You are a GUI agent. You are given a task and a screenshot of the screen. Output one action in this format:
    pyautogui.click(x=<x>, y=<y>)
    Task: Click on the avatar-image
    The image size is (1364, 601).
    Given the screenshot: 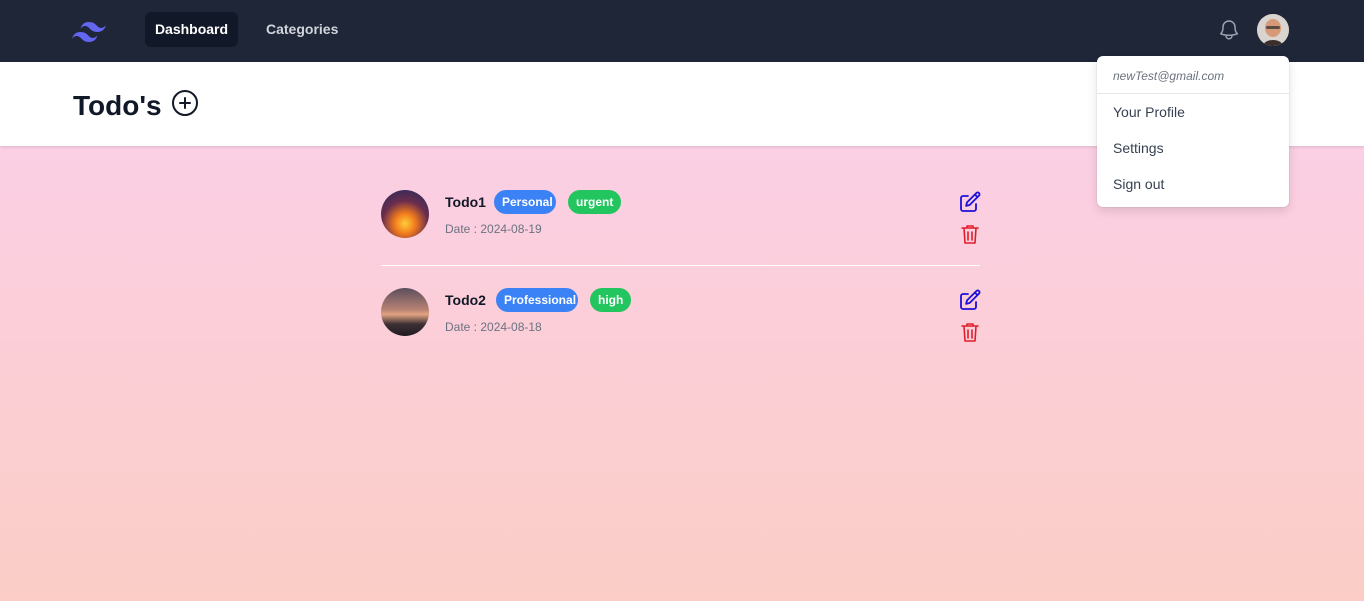 What is the action you would take?
    pyautogui.click(x=1273, y=30)
    